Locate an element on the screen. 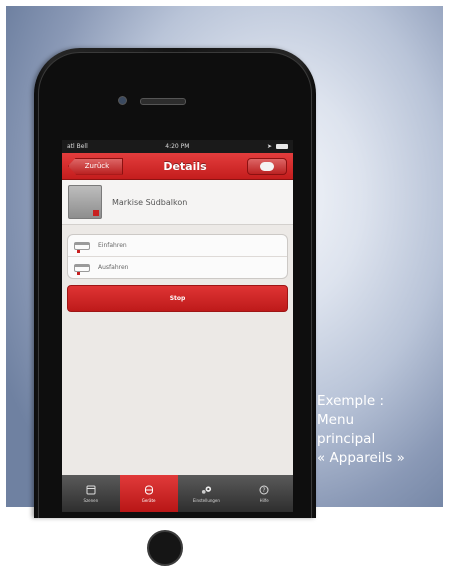  tab-help: ? Hilfe is located at coordinates (264, 493).